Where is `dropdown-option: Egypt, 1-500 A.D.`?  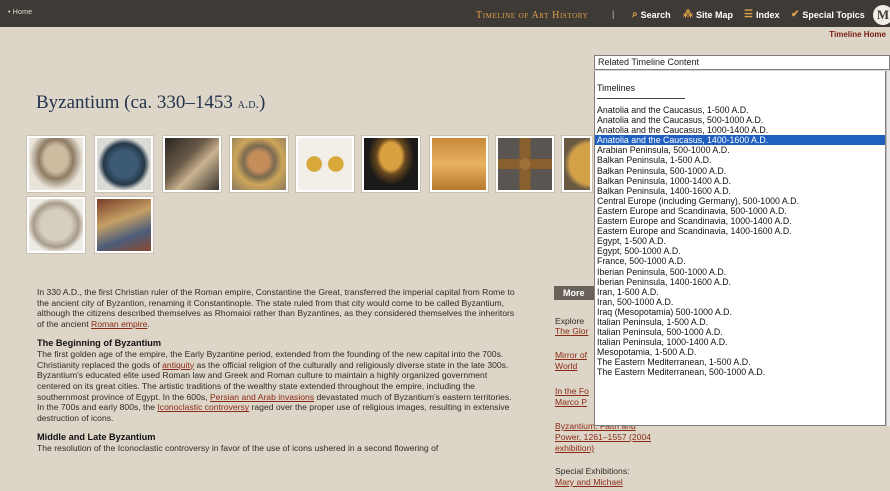
dropdown-option: Egypt, 1-500 A.D. is located at coordinates (740, 241).